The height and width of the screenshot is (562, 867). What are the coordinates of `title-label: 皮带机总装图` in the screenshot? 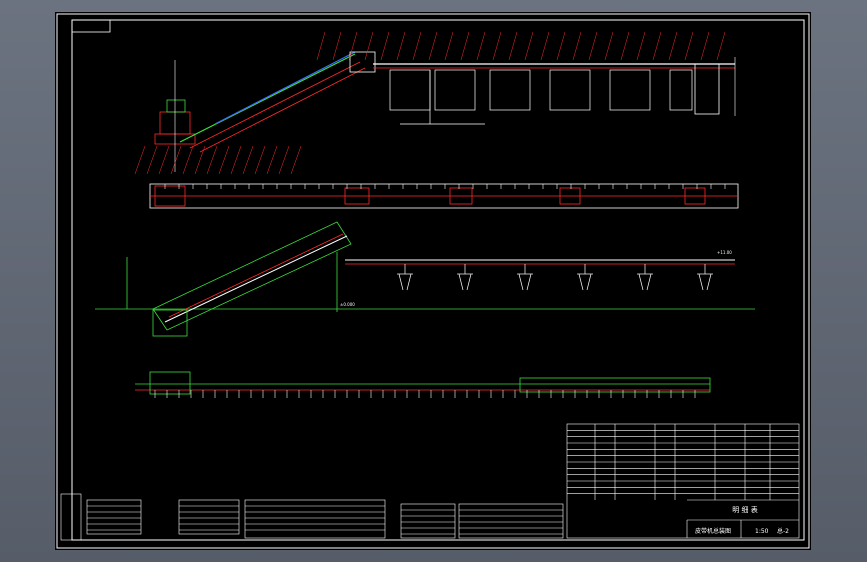 It's located at (713, 531).